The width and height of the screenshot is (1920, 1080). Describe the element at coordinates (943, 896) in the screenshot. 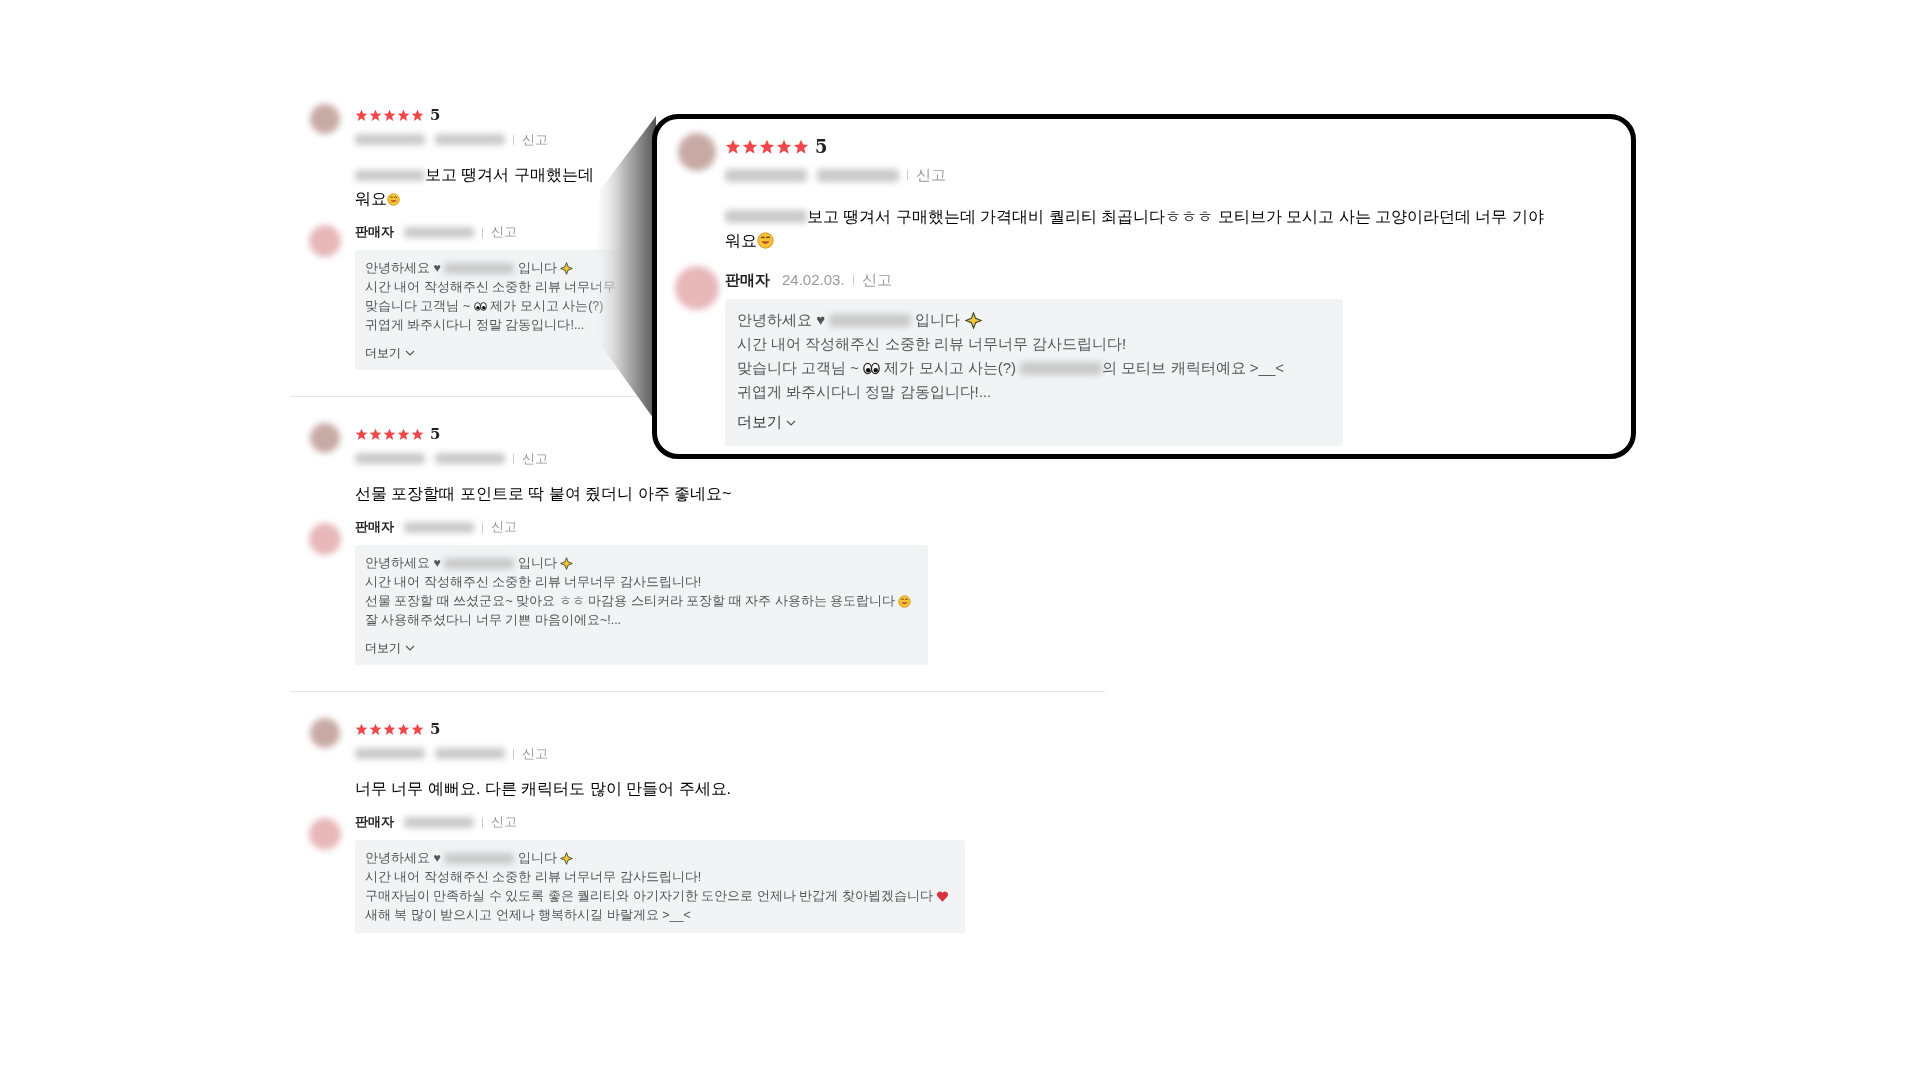

I see `heart-icon` at that location.